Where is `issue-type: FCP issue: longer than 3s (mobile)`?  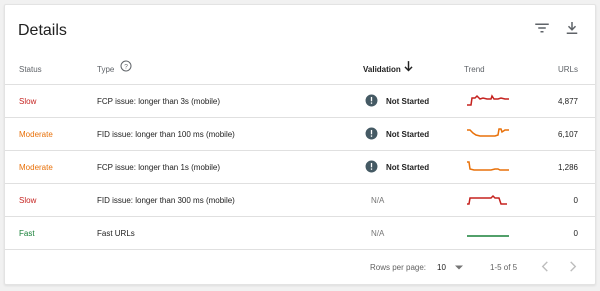
issue-type: FCP issue: longer than 3s (mobile) is located at coordinates (159, 101).